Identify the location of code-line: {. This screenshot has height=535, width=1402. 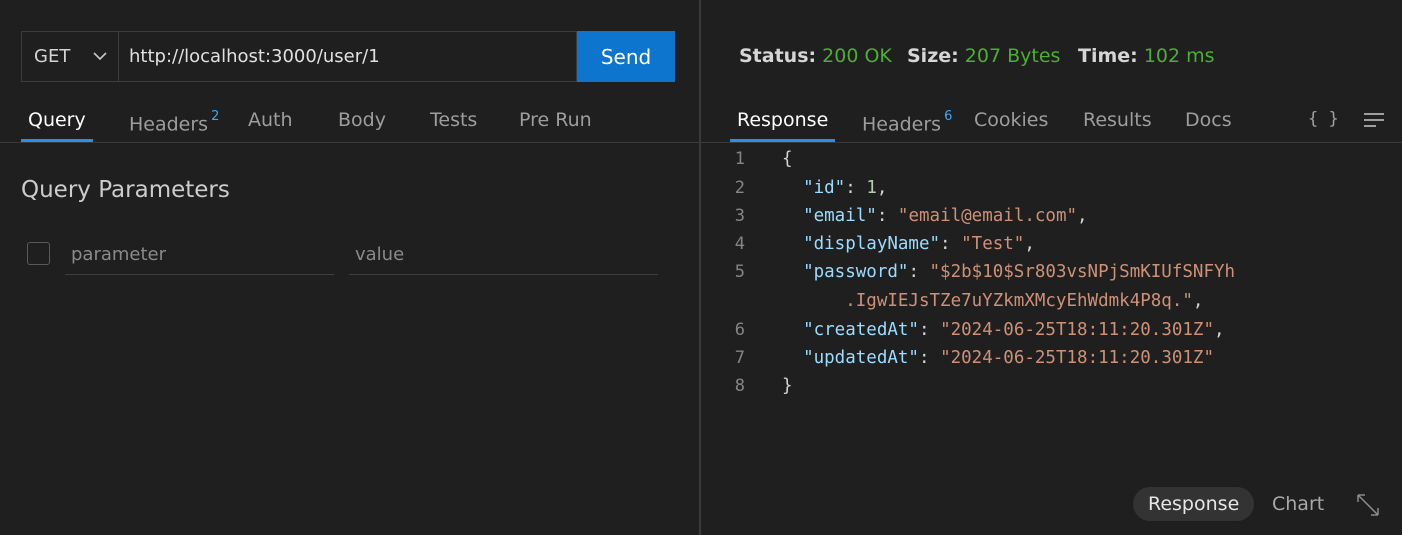
(787, 159).